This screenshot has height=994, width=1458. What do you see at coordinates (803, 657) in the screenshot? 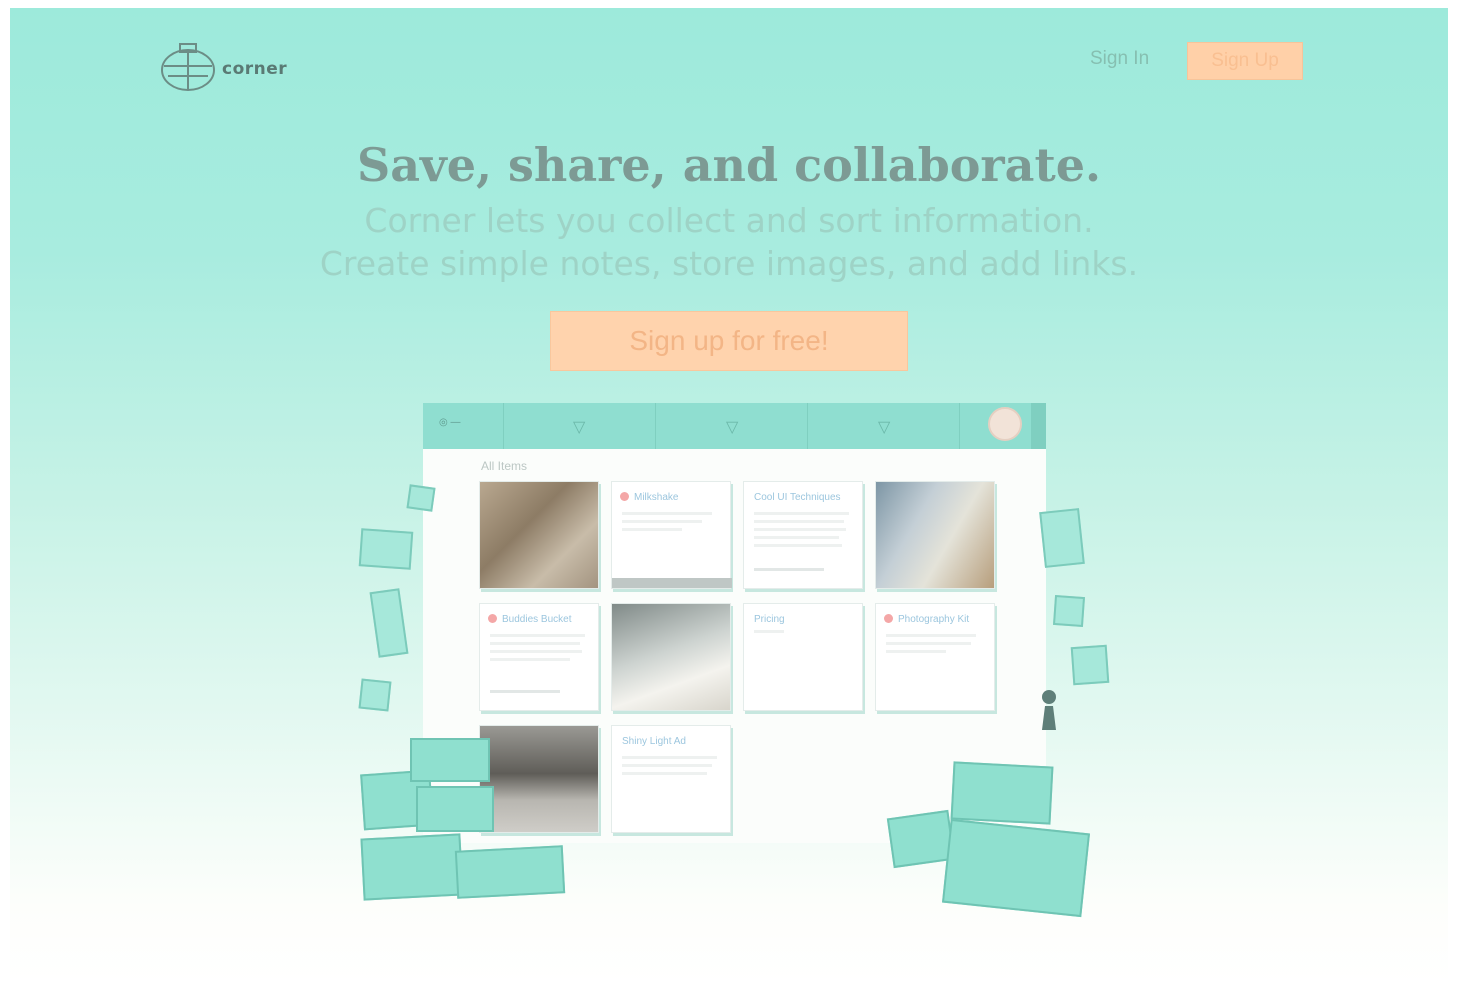
I see `preview-note-card: Pricing` at bounding box center [803, 657].